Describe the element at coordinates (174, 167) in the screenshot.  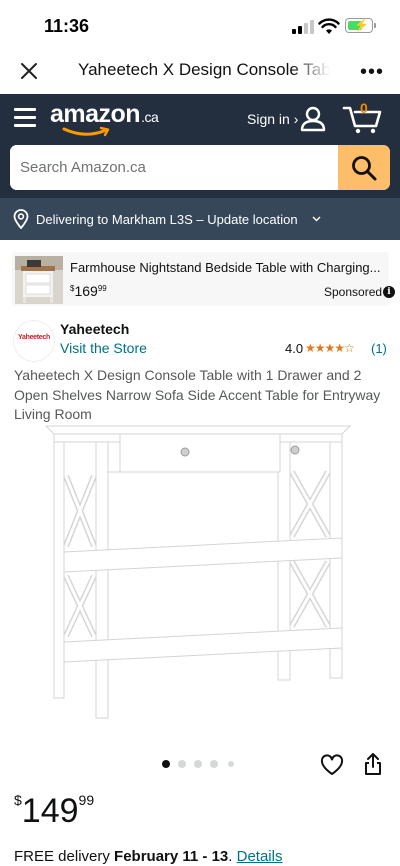
I see `search-input` at that location.